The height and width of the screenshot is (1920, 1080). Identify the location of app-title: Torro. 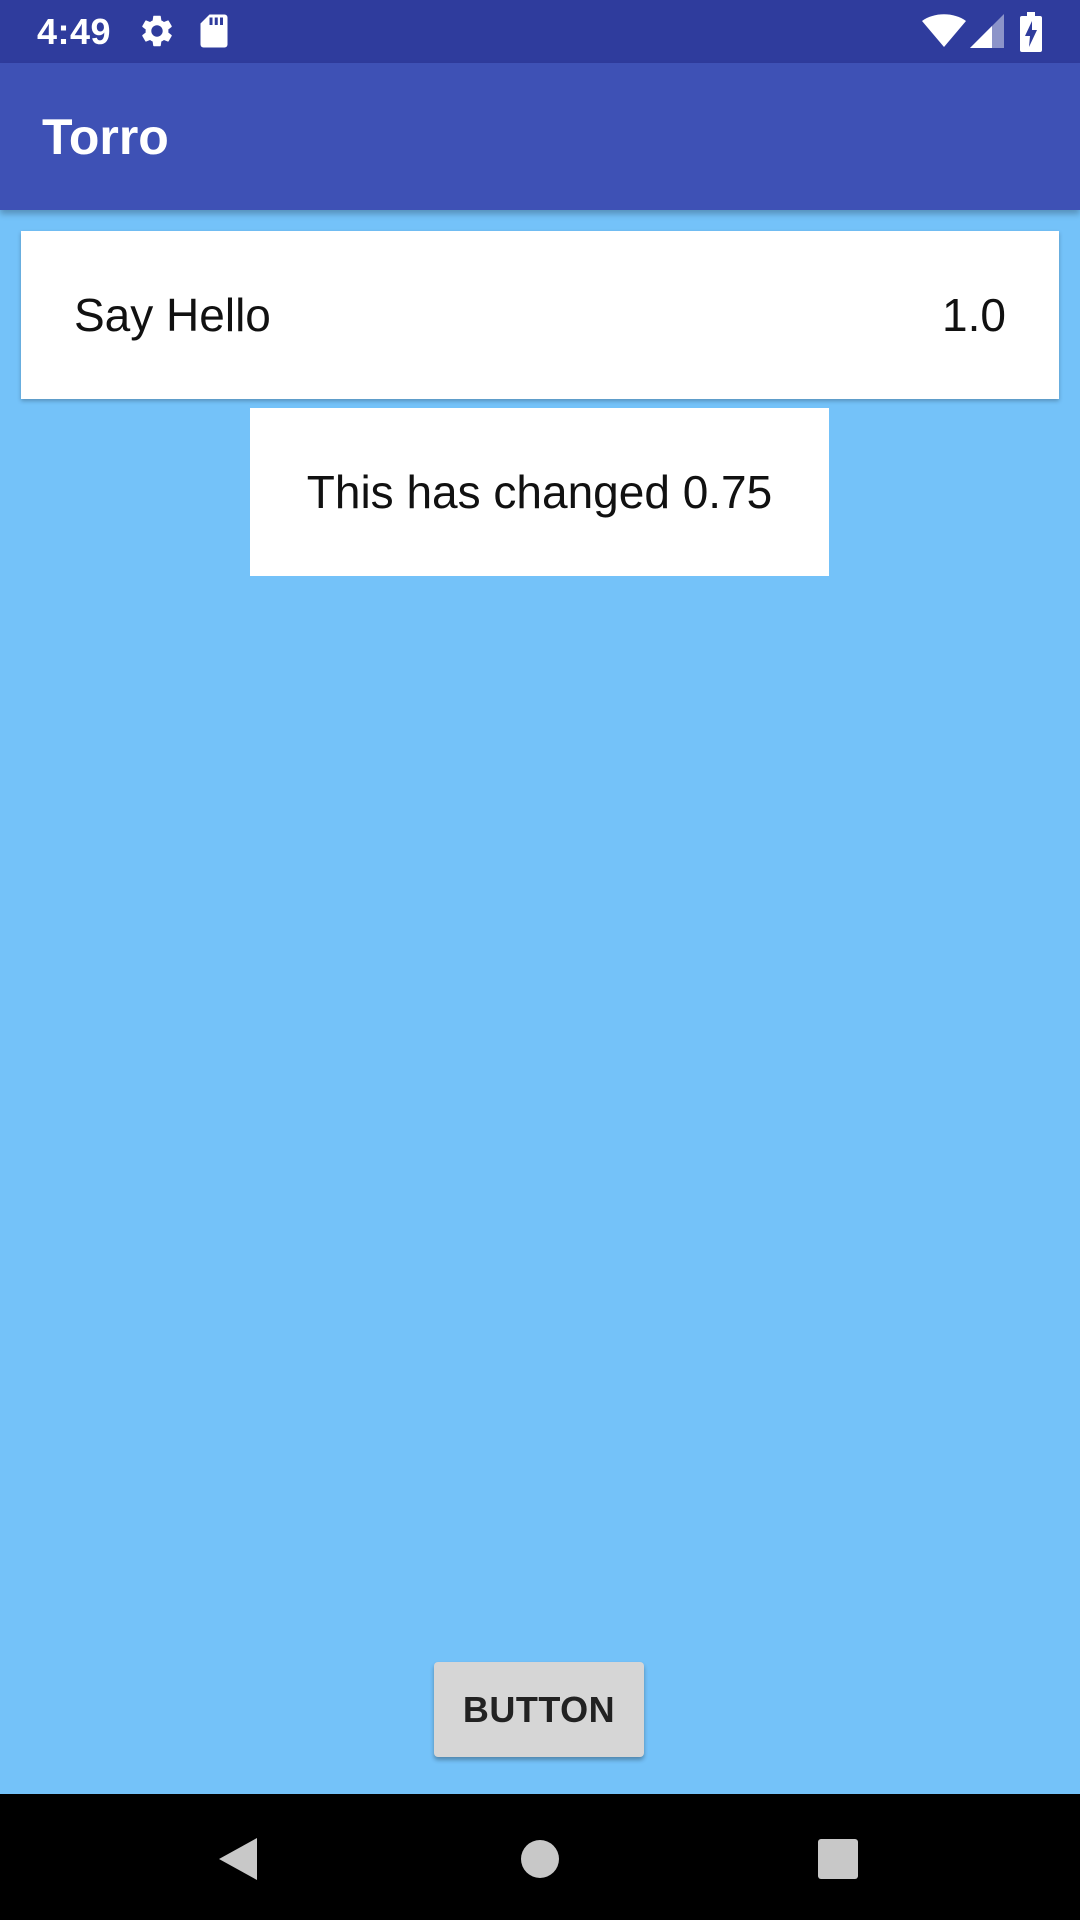
(105, 137).